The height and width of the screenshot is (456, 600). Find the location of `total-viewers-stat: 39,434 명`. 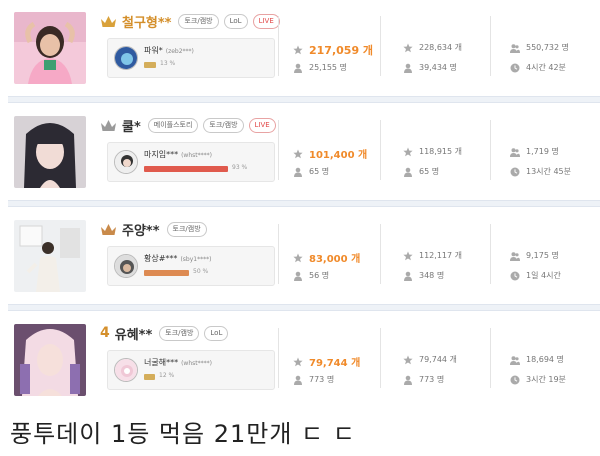

total-viewers-stat: 39,434 명 is located at coordinates (430, 67).